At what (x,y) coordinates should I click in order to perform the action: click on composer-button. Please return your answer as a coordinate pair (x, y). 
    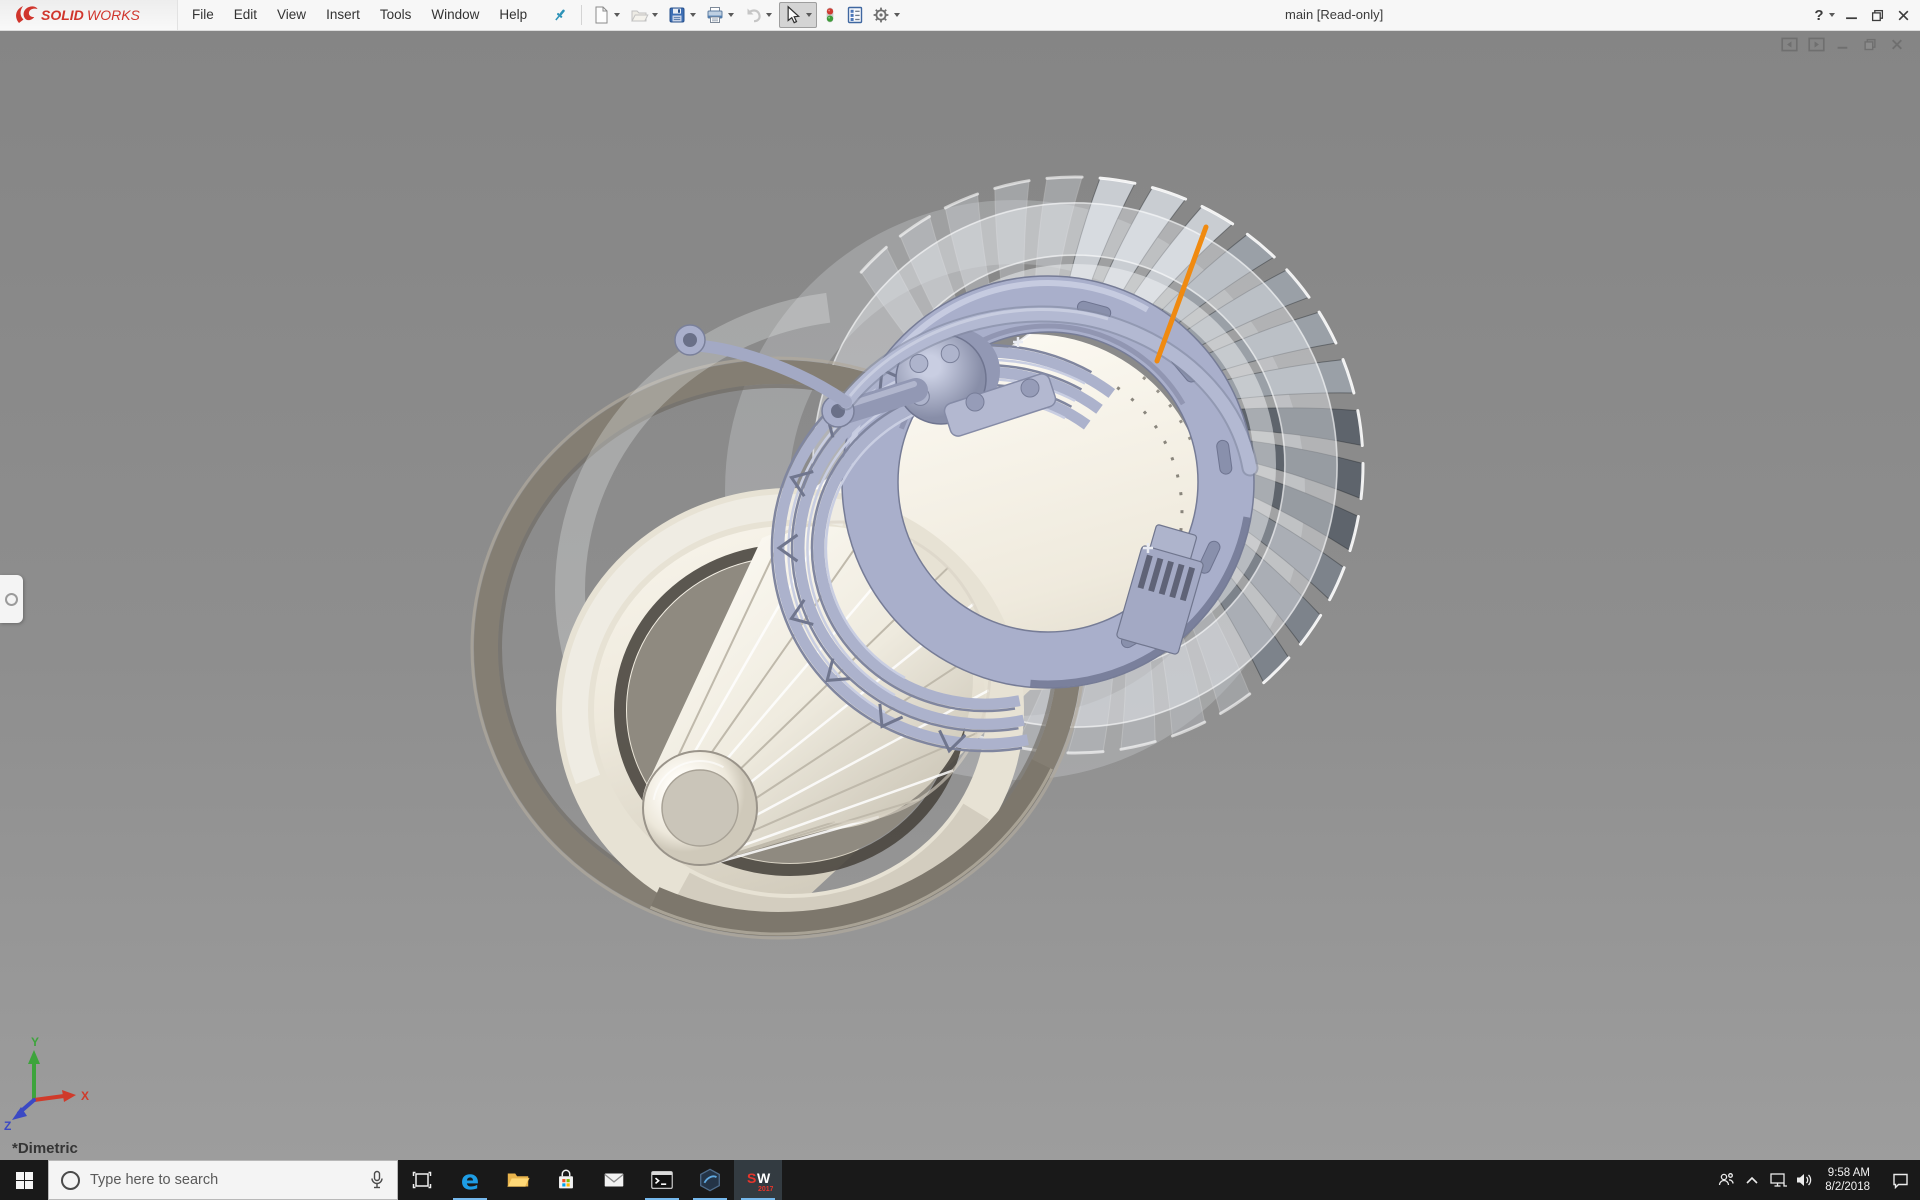
    Looking at the image, I should click on (710, 1180).